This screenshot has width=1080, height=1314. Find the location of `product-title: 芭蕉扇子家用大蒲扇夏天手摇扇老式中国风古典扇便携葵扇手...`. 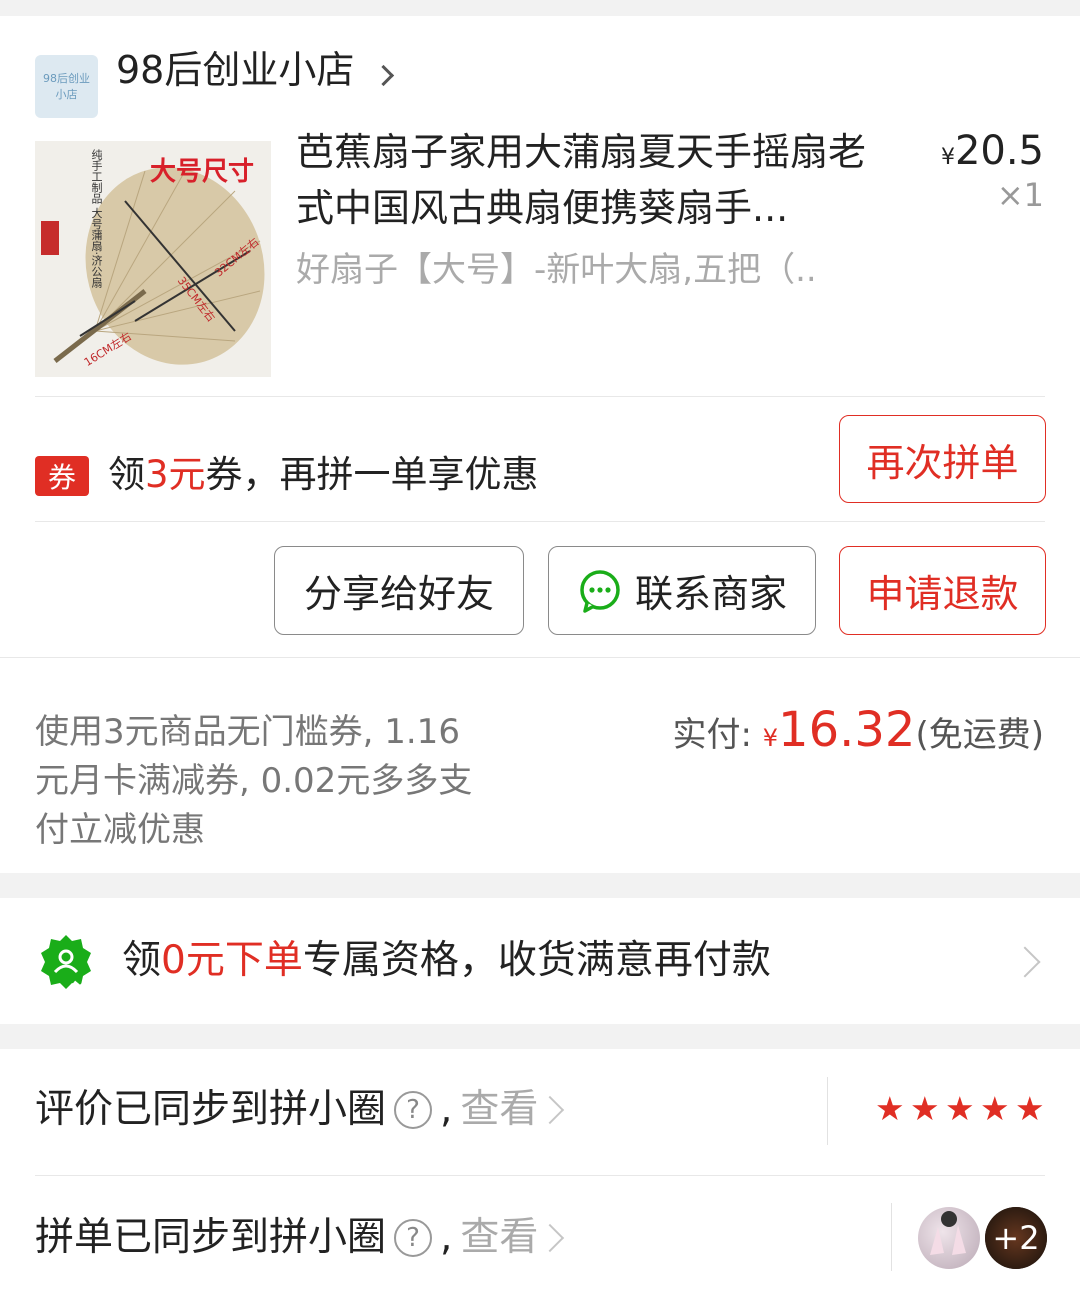

product-title: 芭蕉扇子家用大蒲扇夏天手摇扇老式中国风古典扇便携葵扇手... is located at coordinates (596, 180).